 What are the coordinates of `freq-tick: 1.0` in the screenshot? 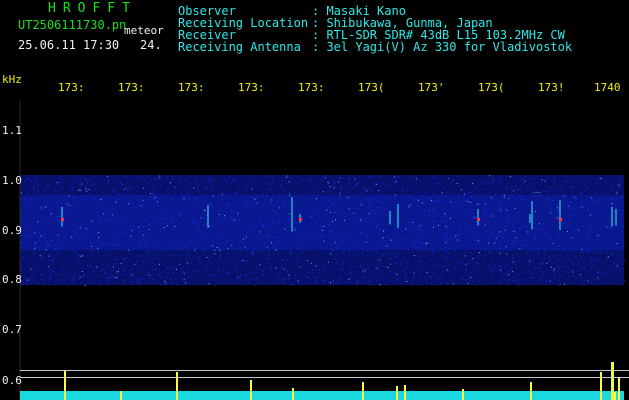 It's located at (12, 180).